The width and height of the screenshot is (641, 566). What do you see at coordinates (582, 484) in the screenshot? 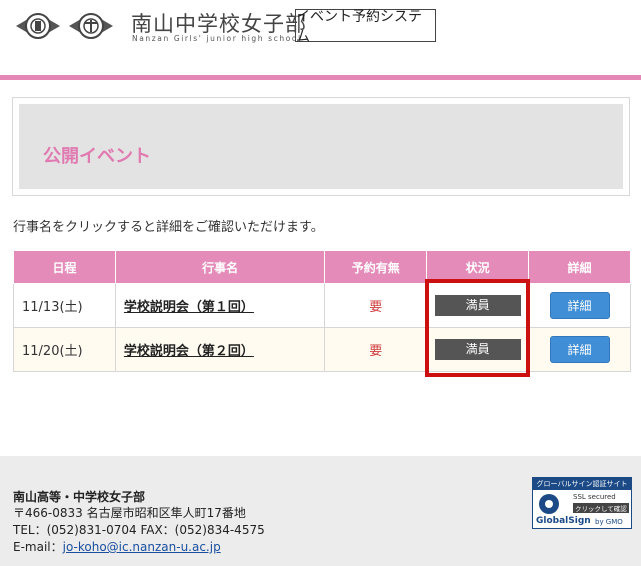
I see `badge-title: グローバルサイン認証サイト` at bounding box center [582, 484].